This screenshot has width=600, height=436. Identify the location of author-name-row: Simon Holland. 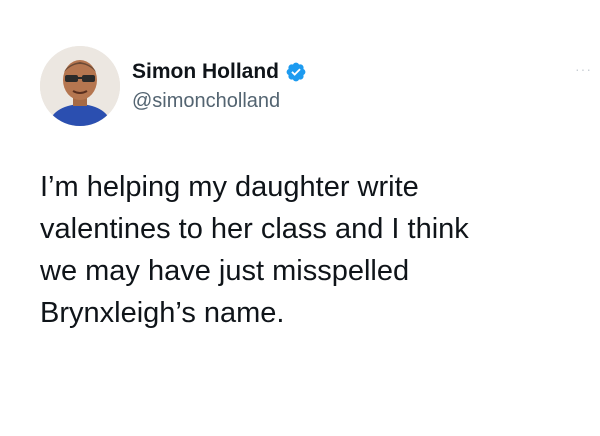
(219, 72).